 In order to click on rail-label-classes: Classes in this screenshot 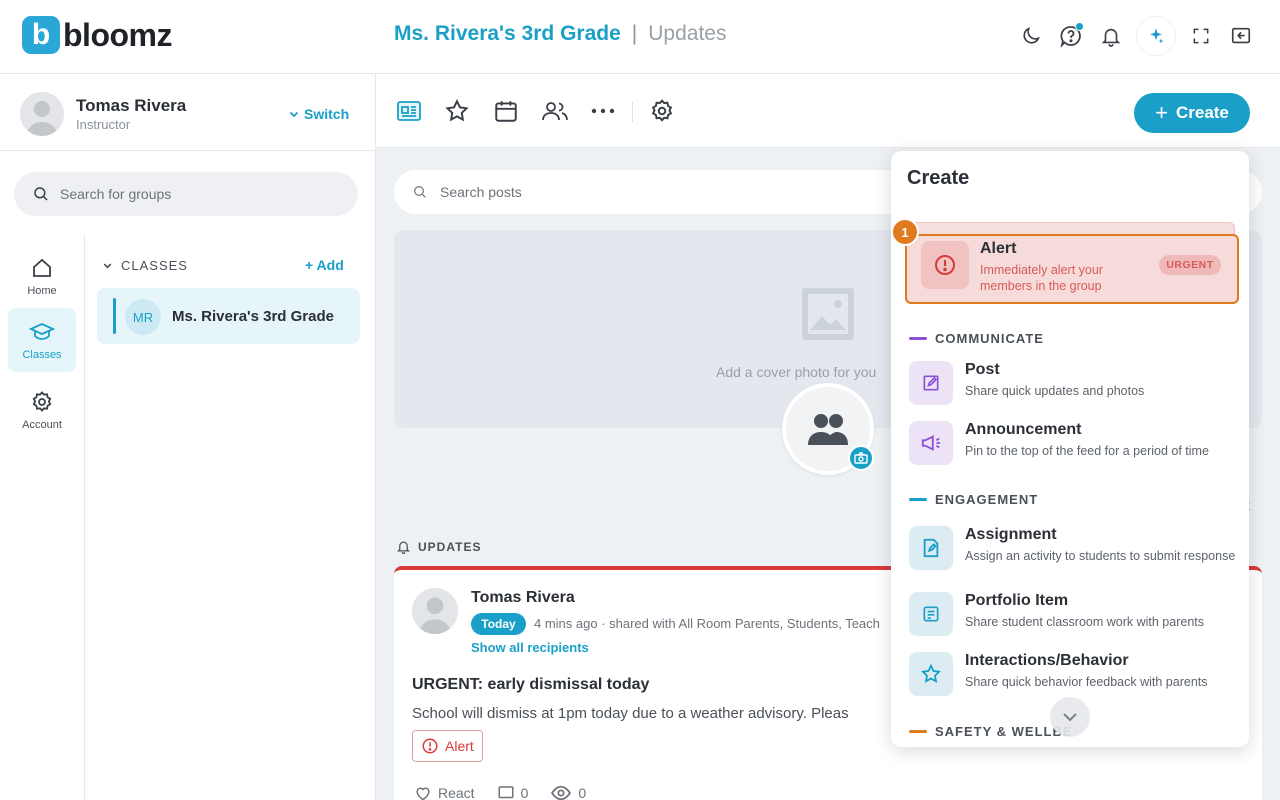, I will do `click(42, 354)`.